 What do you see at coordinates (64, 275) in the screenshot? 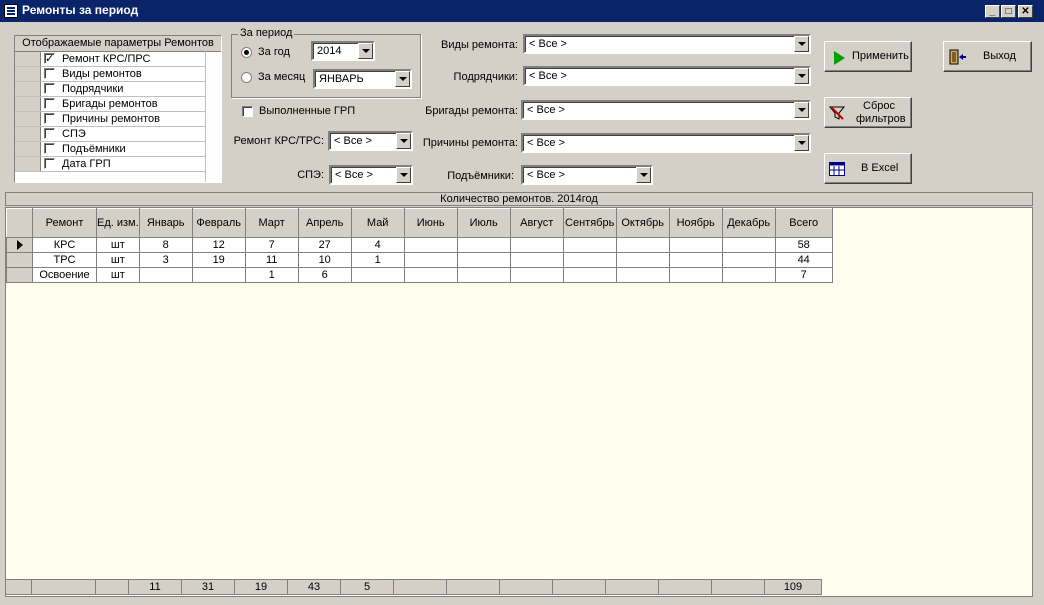
I see `table-cell: Освоение` at bounding box center [64, 275].